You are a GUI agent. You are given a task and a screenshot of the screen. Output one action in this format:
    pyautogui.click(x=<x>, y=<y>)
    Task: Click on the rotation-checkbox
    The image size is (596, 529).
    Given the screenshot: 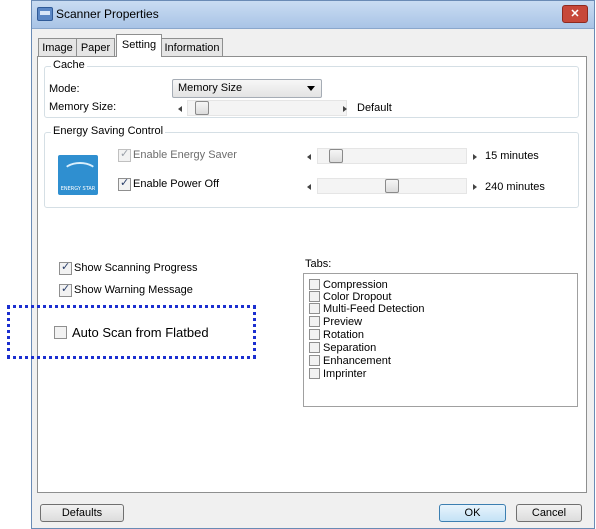 What is the action you would take?
    pyautogui.click(x=314, y=334)
    